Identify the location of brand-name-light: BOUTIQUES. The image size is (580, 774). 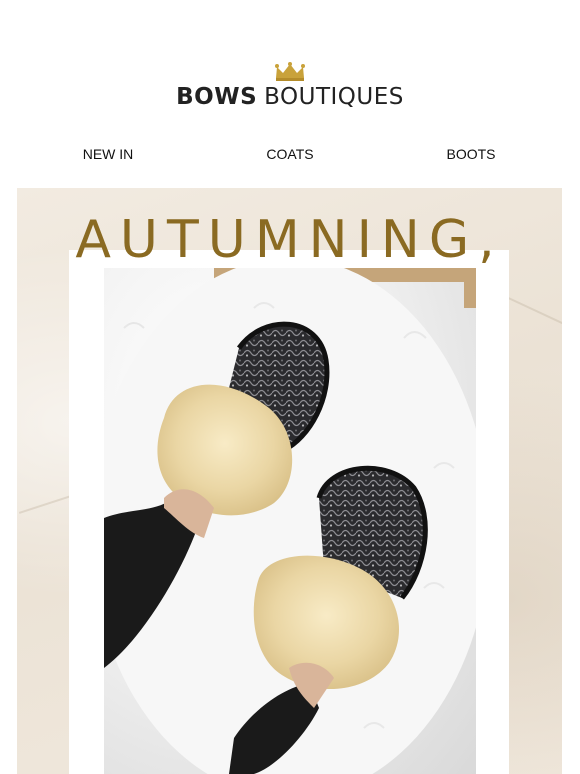
(334, 97).